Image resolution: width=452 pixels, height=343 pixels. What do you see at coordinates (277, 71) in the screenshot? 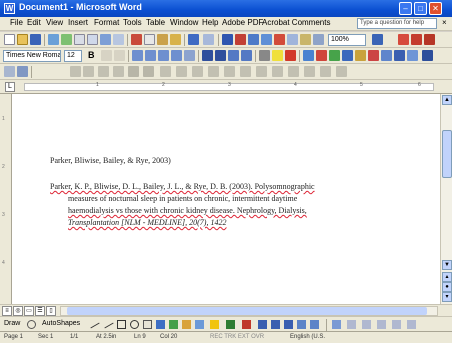
I see `send-review-icon` at bounding box center [277, 71].